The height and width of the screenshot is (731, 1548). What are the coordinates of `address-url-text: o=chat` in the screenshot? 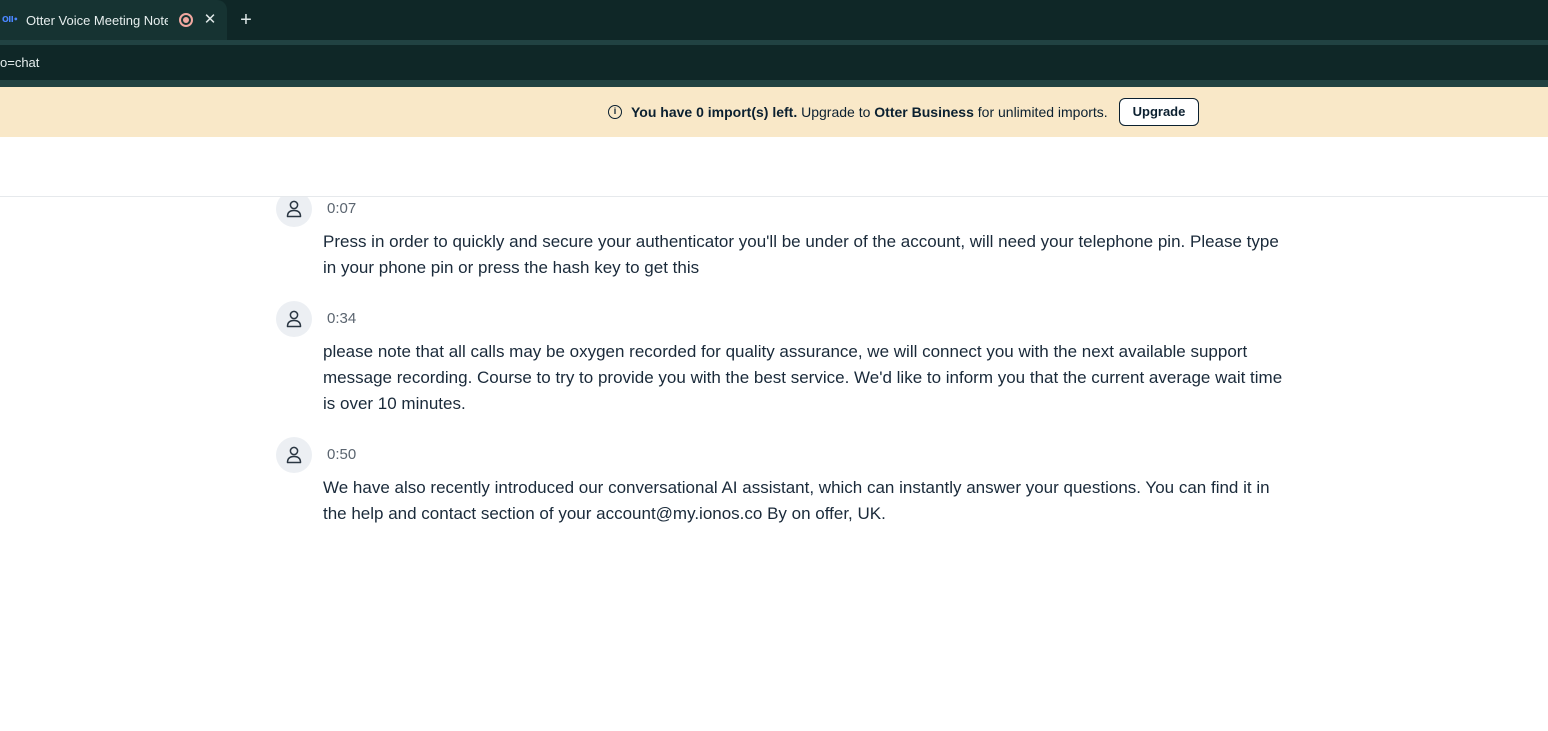 It's located at (20, 62).